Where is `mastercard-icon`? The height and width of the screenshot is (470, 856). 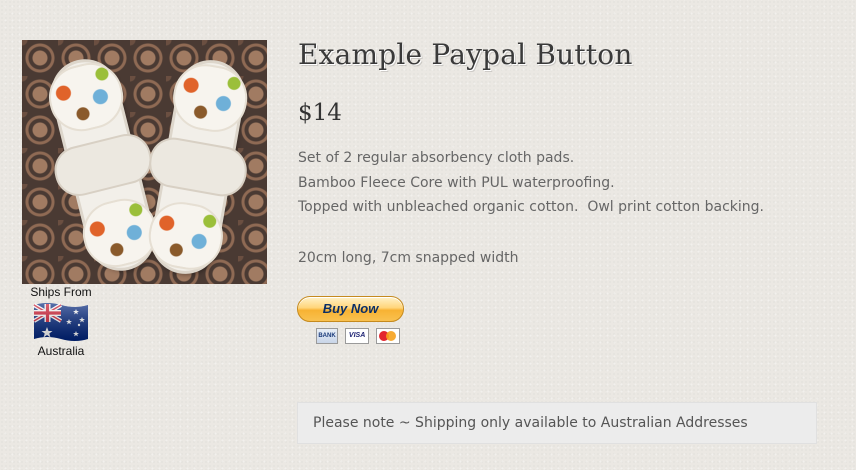
mastercard-icon is located at coordinates (388, 336).